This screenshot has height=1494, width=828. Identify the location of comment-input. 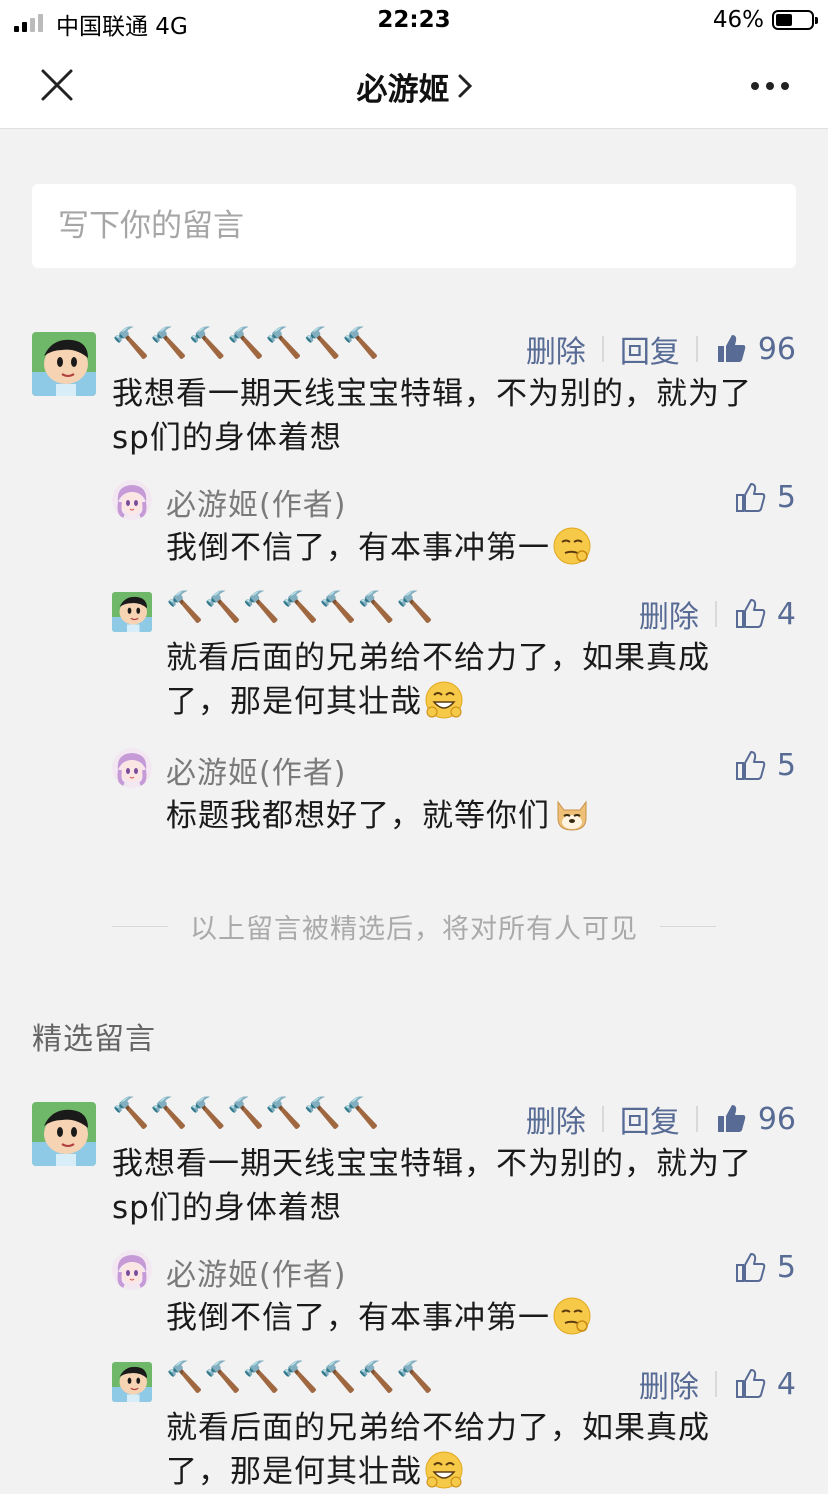
(395, 226).